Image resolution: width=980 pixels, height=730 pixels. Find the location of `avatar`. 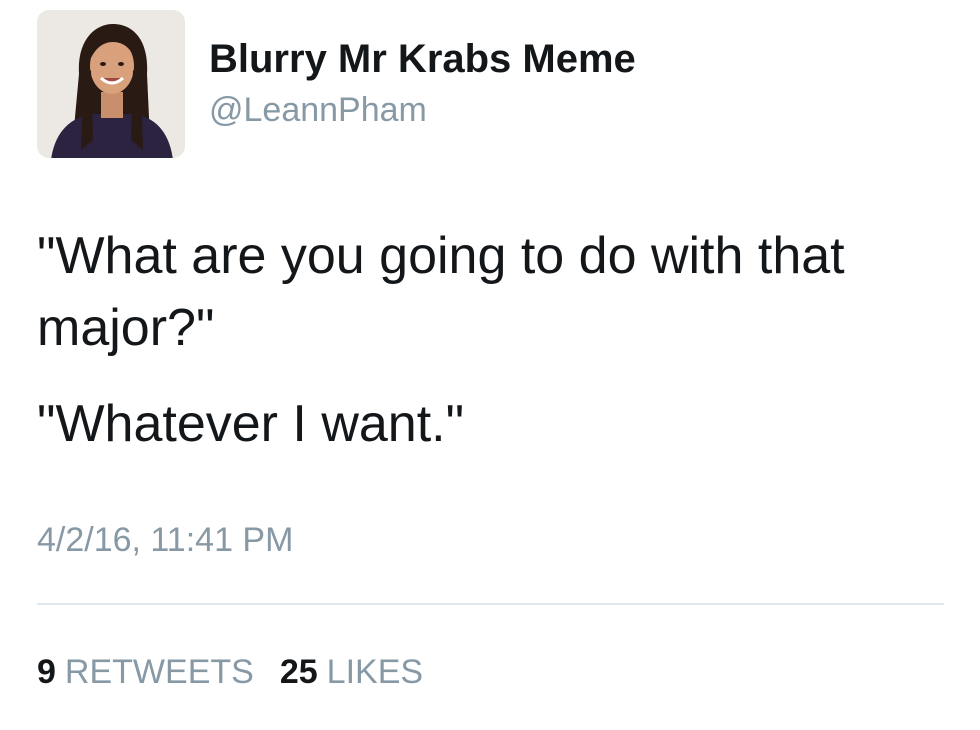

avatar is located at coordinates (111, 84).